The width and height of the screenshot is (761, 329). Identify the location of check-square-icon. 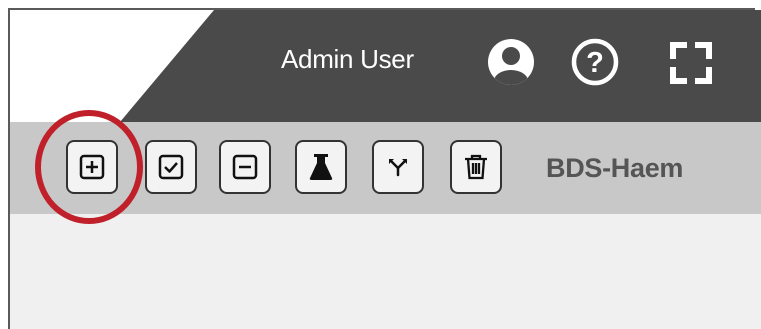
(171, 167).